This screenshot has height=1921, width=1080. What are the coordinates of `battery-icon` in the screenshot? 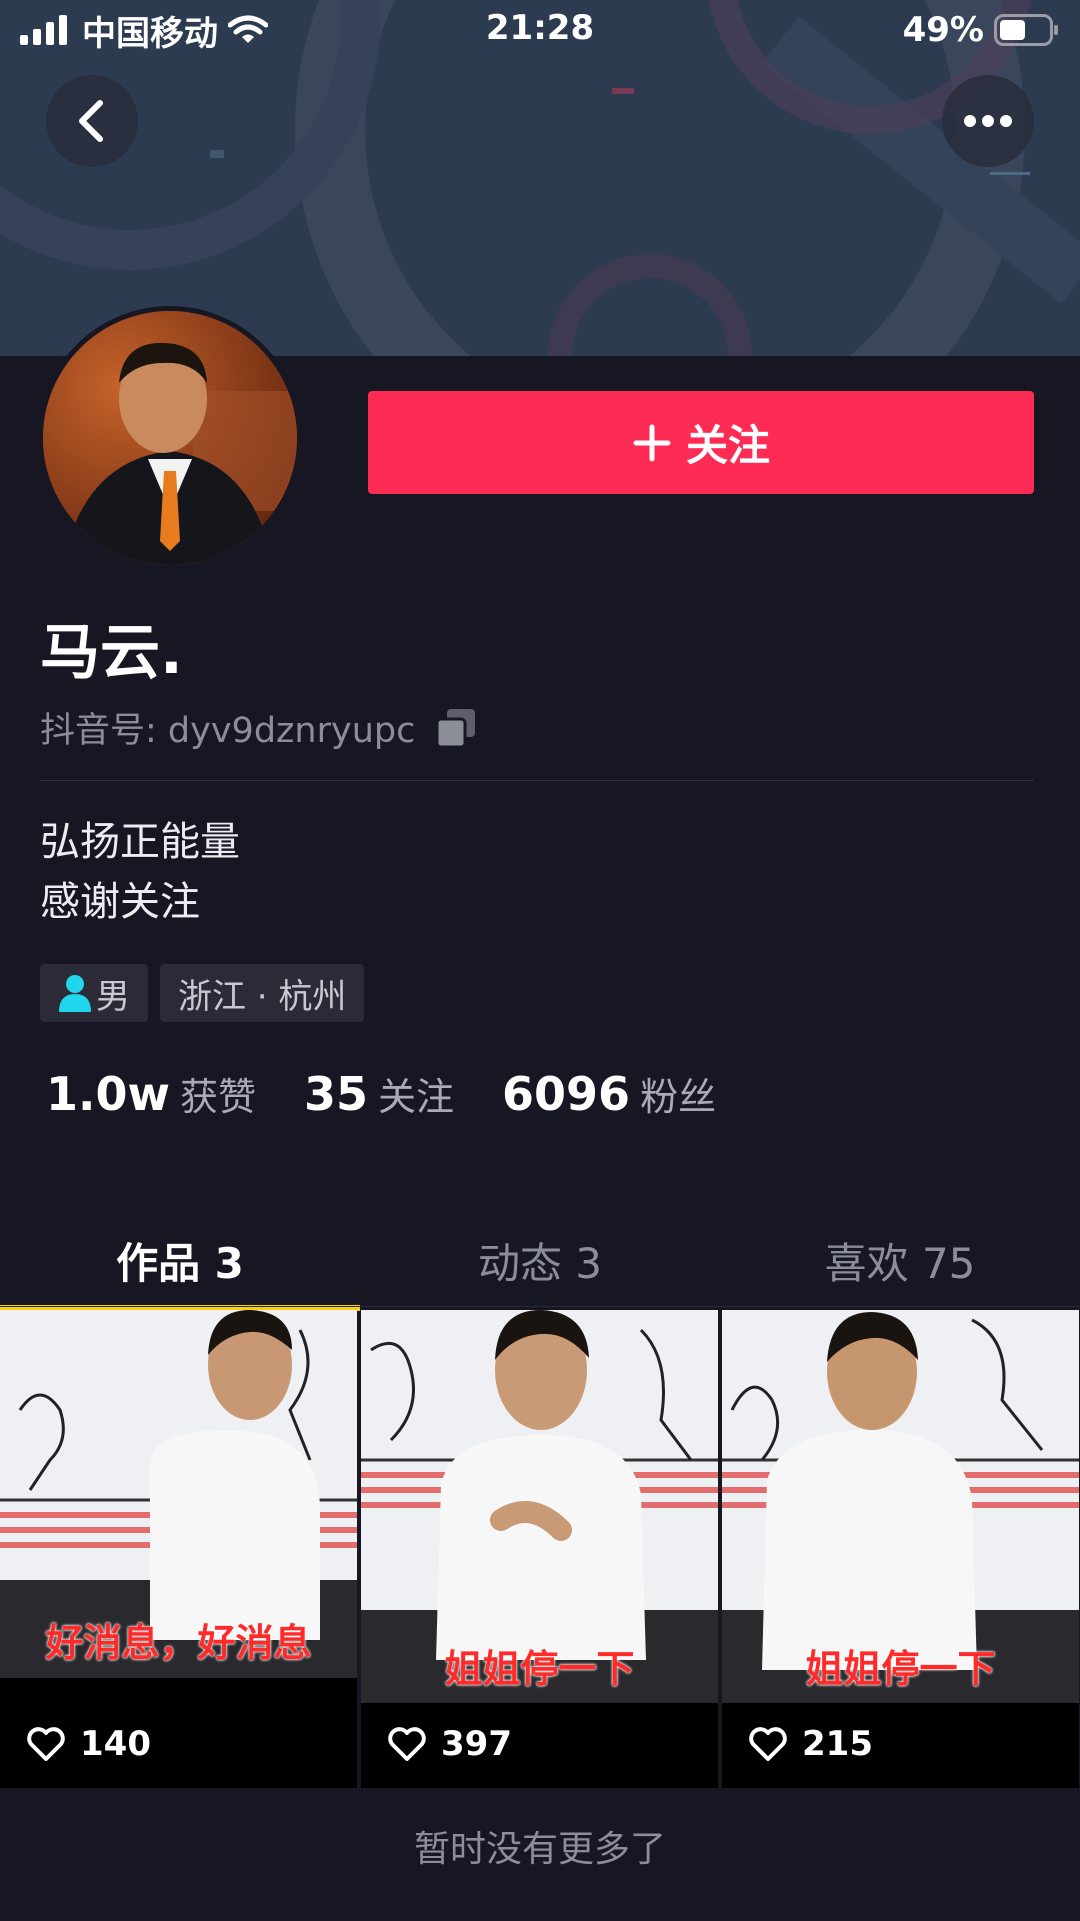 It's located at (1026, 30).